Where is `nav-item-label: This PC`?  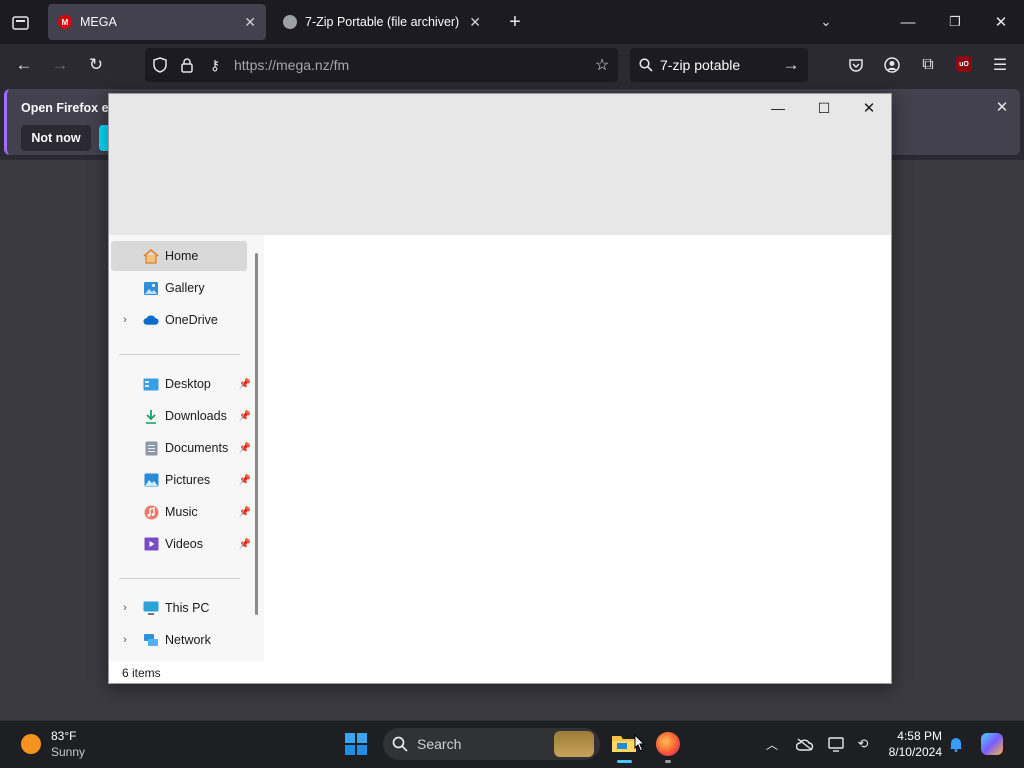 nav-item-label: This PC is located at coordinates (187, 608).